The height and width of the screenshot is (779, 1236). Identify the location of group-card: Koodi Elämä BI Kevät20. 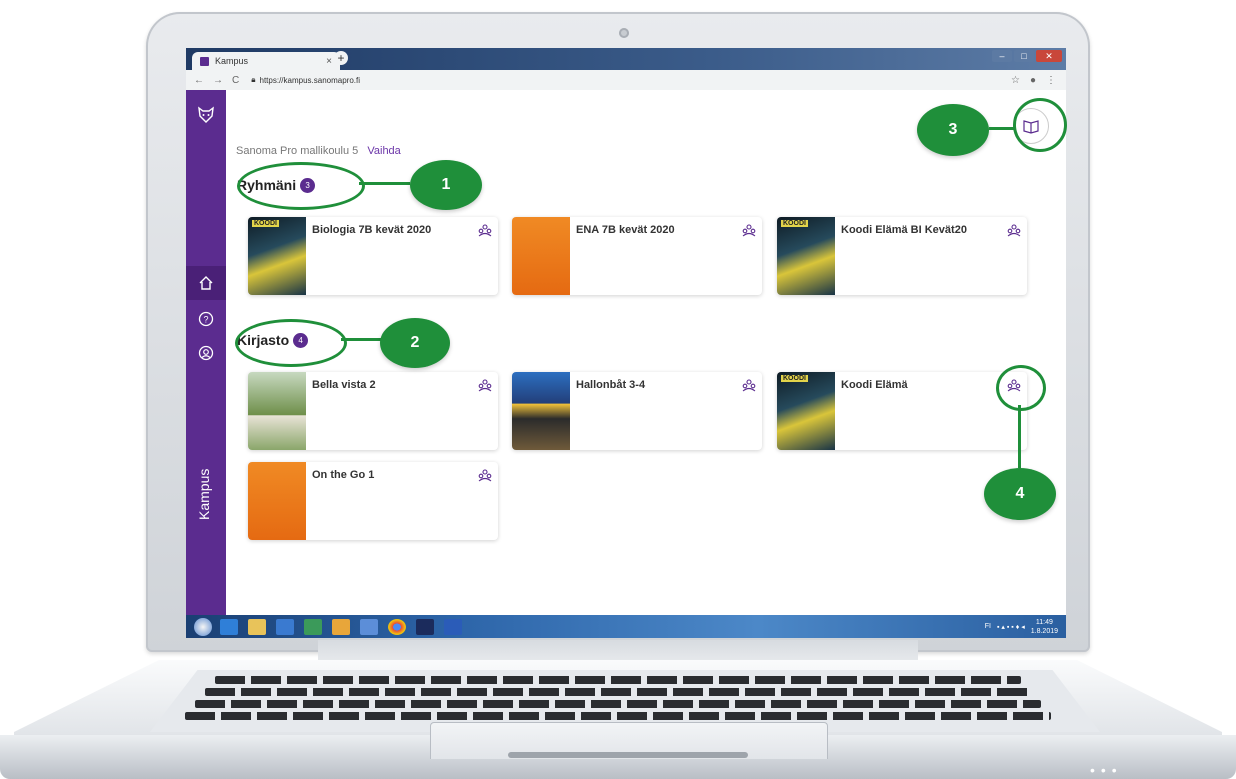
(902, 256).